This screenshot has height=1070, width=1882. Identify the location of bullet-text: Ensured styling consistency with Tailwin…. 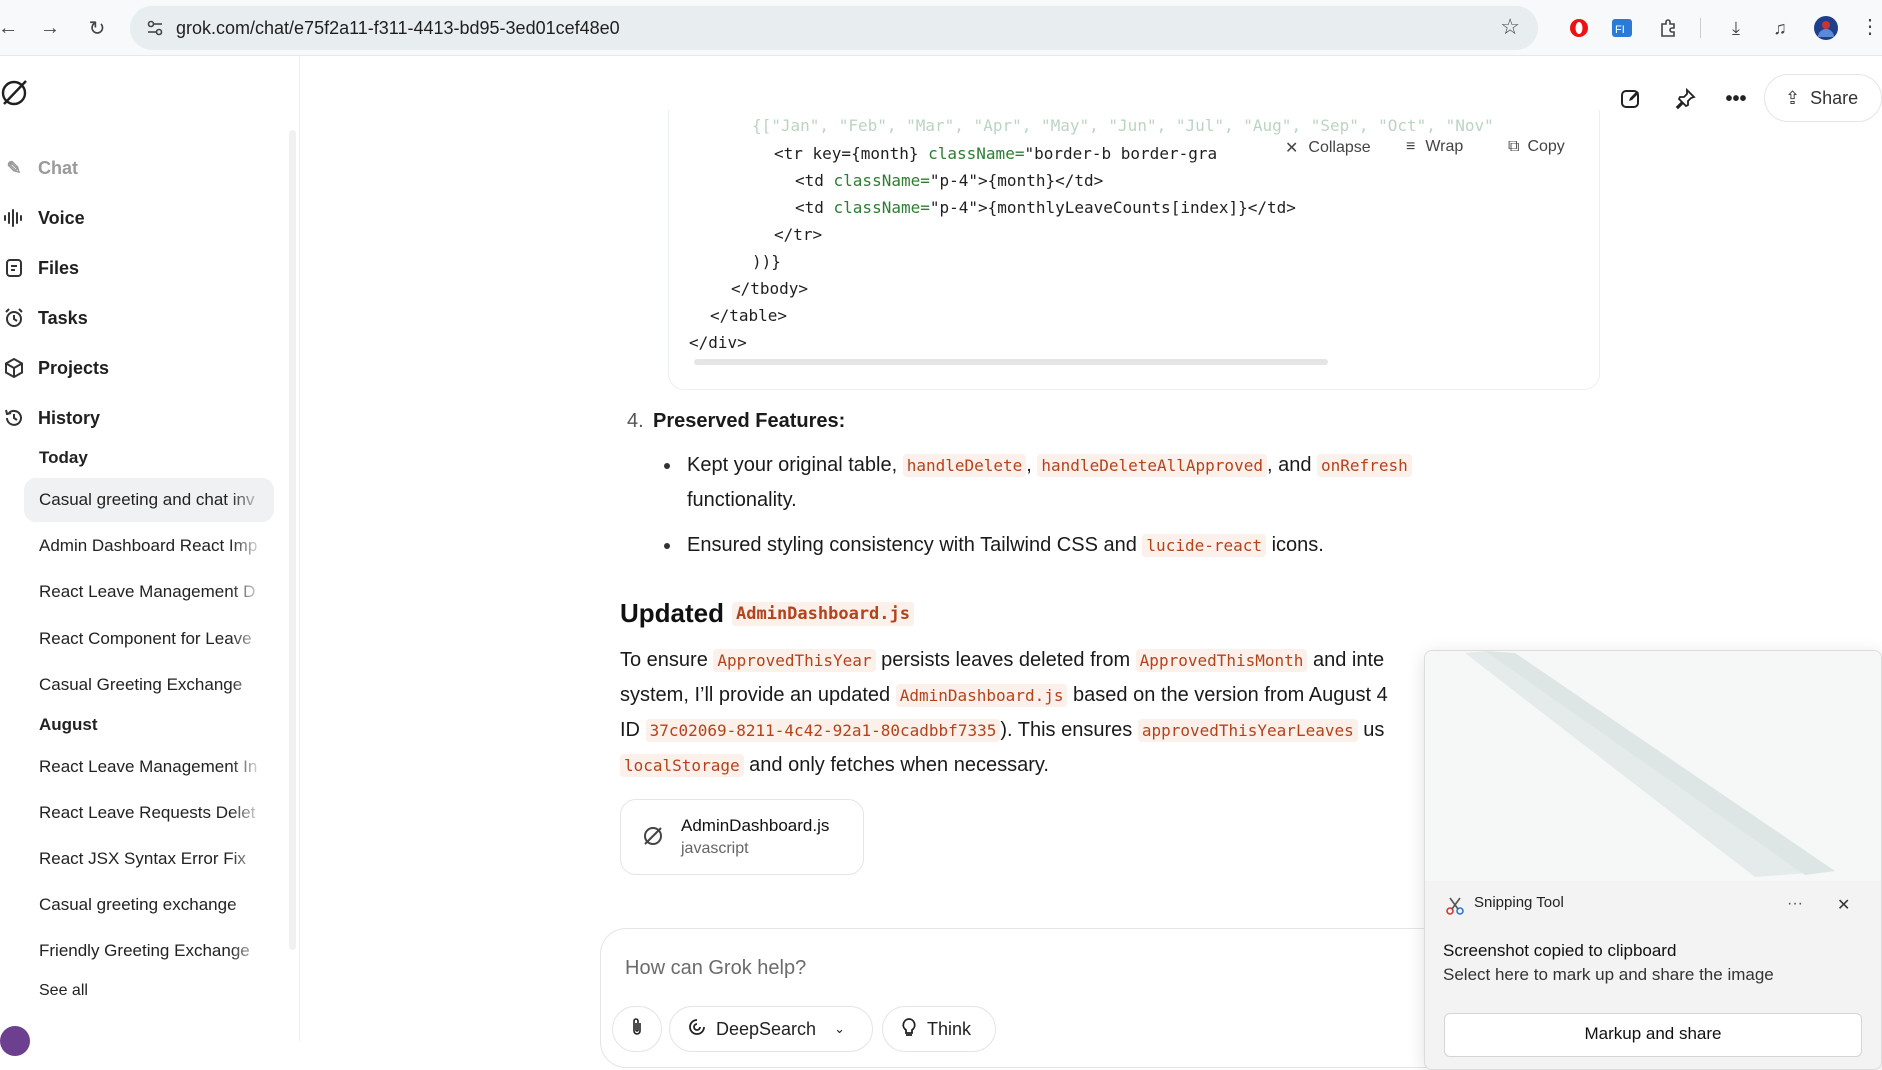
(1005, 545).